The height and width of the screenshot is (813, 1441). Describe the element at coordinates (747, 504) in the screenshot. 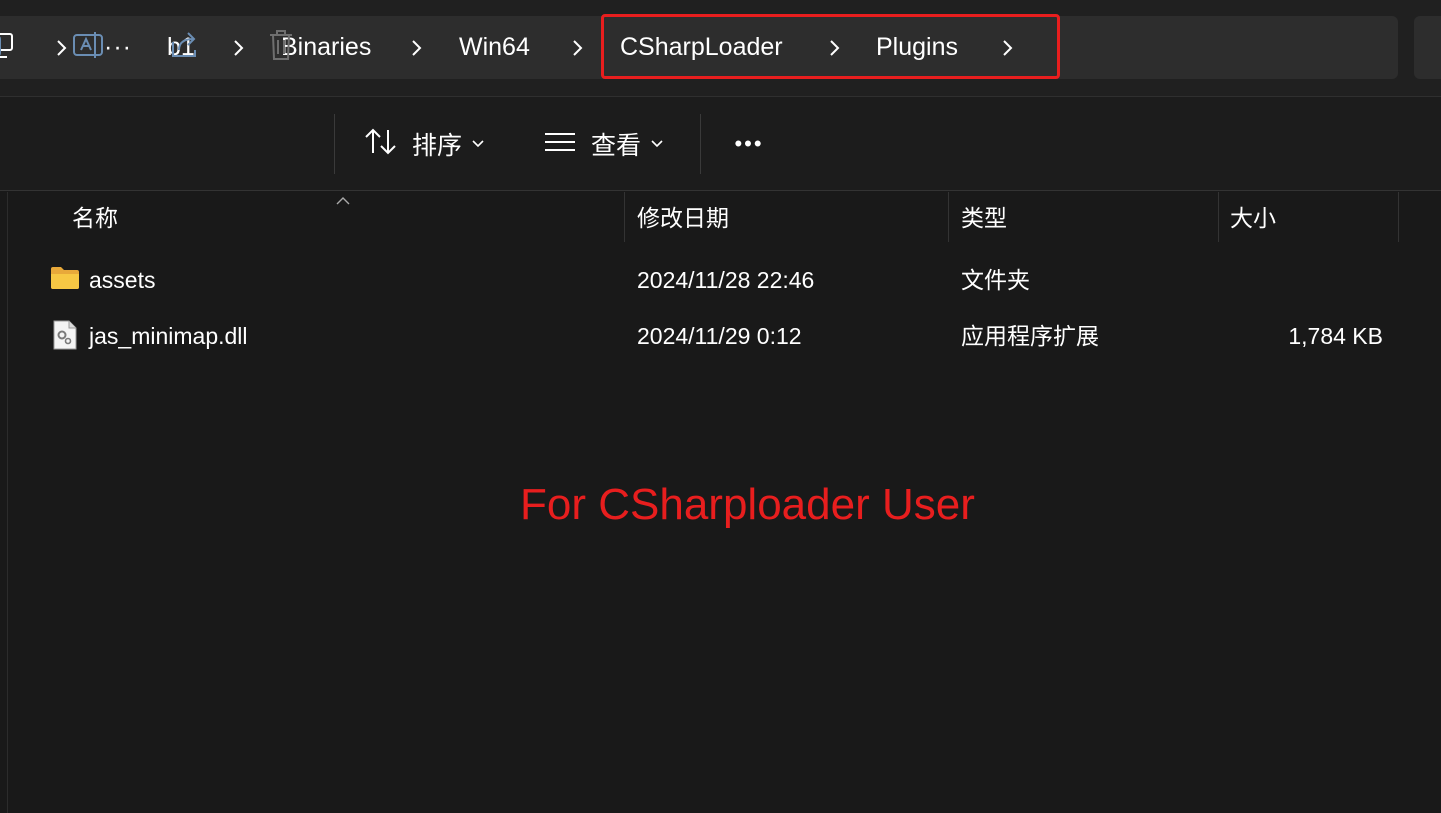

I see `annotation-text: For CSharploader User` at that location.